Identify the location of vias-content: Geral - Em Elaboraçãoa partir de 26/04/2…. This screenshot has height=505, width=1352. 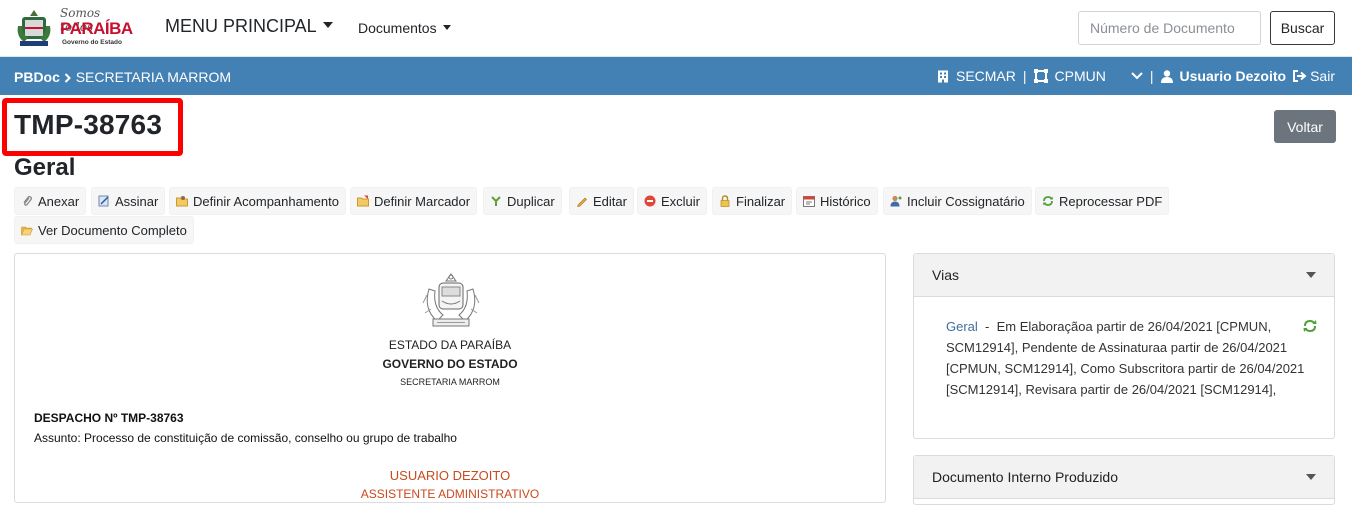
(1132, 358).